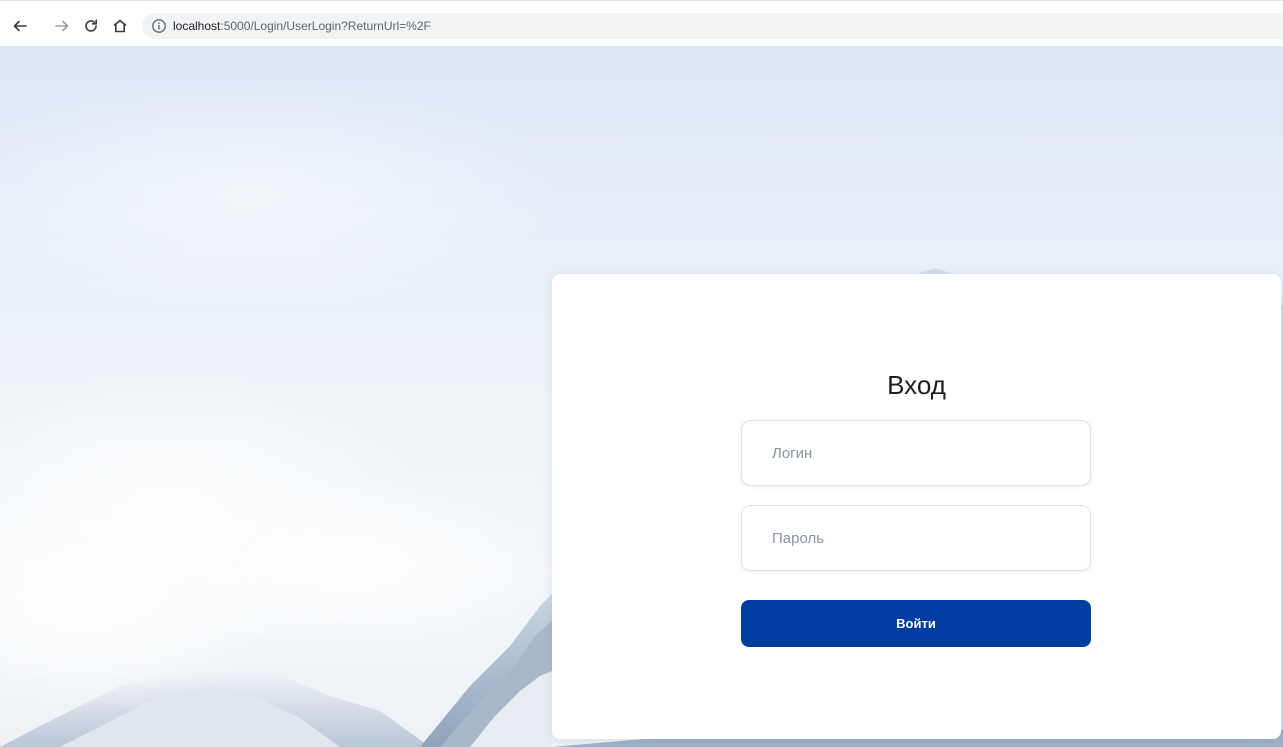 The width and height of the screenshot is (1283, 747). I want to click on back-arrow-icon, so click(20, 26).